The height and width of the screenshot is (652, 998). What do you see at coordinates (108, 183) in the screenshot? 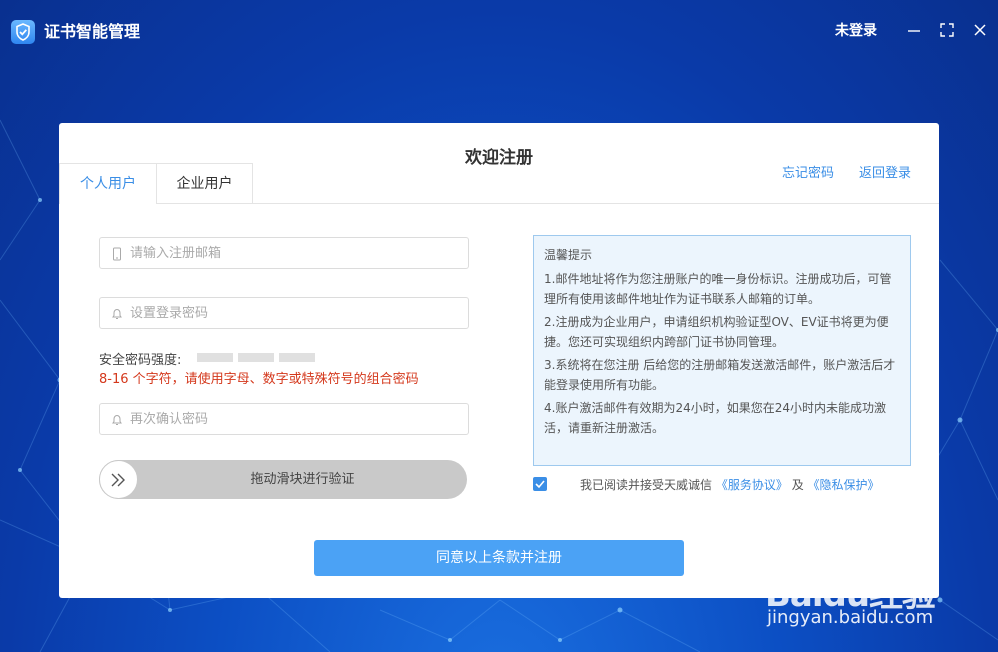
I see `tab-personal-user: 个人用户` at bounding box center [108, 183].